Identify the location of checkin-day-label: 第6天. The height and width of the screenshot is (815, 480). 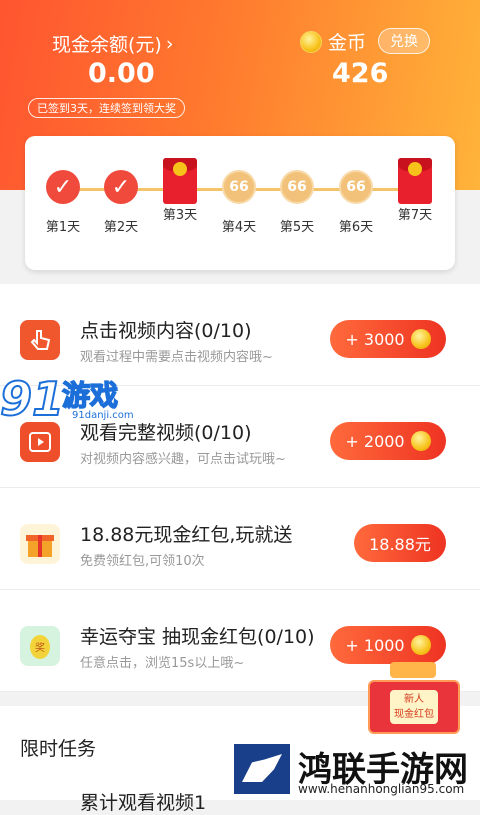
(356, 227).